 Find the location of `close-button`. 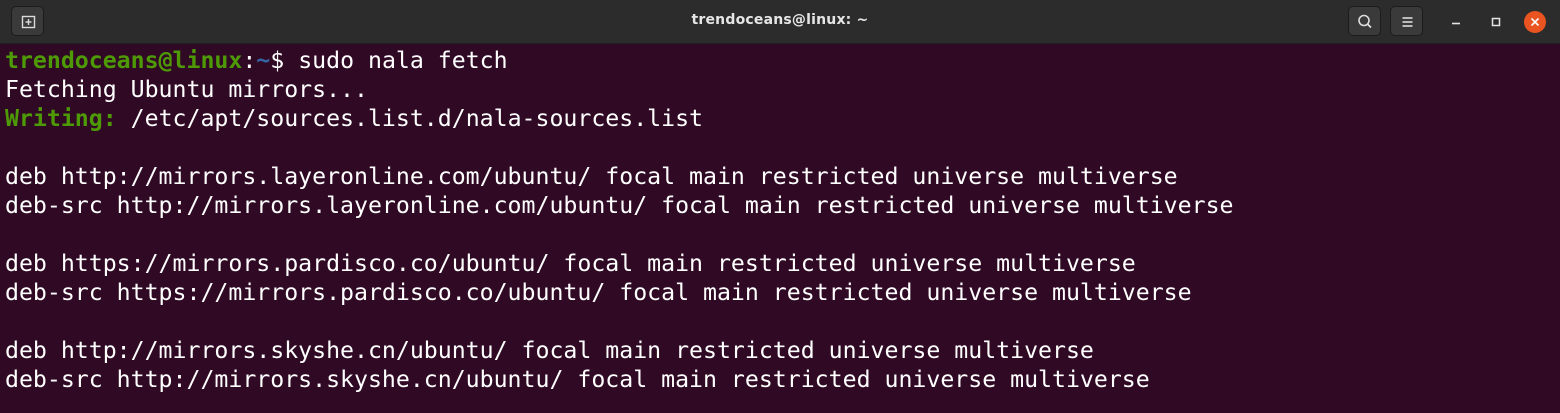

close-button is located at coordinates (1535, 22).